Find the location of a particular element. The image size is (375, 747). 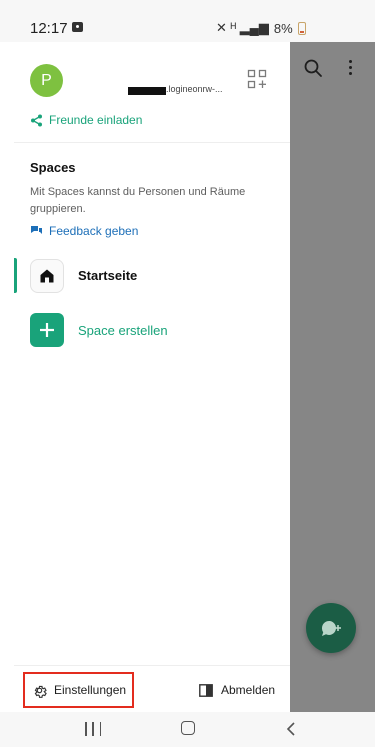

battery-percent: 8% is located at coordinates (283, 28).